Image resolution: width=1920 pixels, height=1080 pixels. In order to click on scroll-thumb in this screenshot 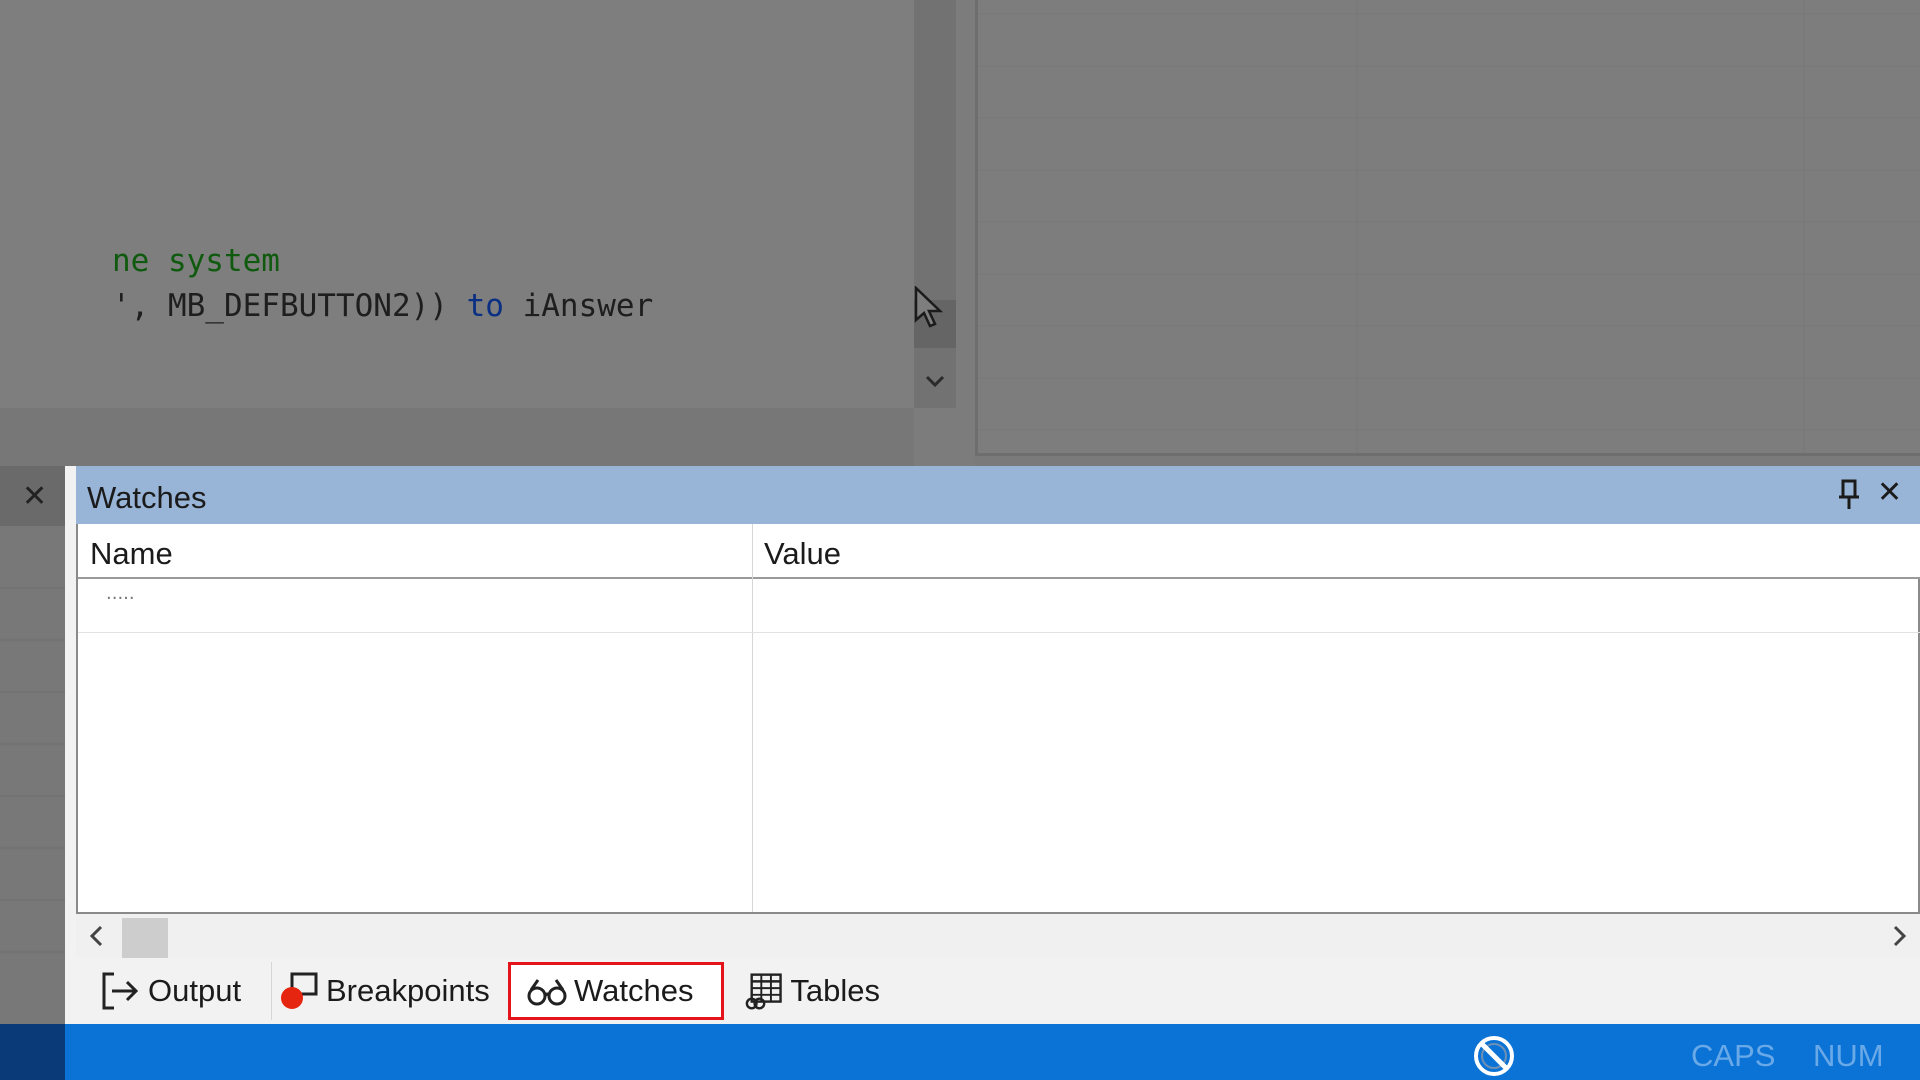, I will do `click(145, 938)`.